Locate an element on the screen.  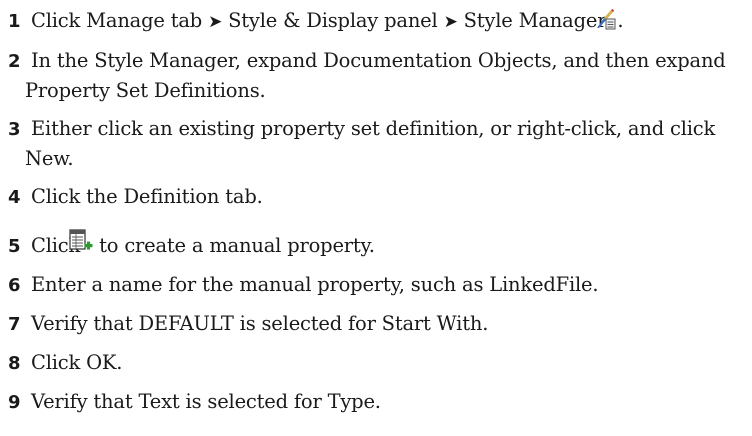
step-number: 5 is located at coordinates (14, 246).